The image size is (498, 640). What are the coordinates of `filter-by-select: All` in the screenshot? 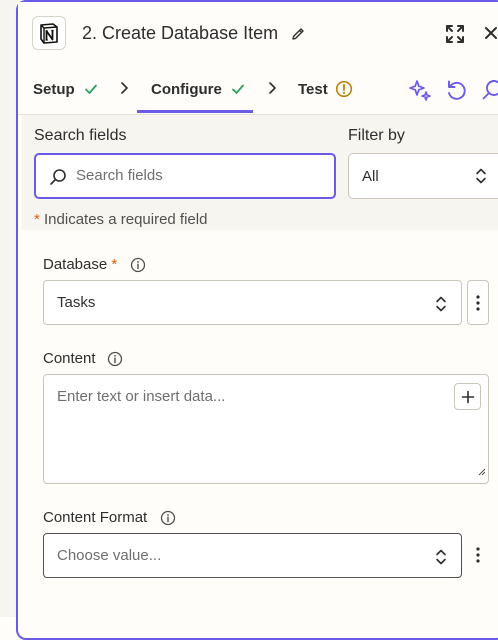 It's located at (423, 176).